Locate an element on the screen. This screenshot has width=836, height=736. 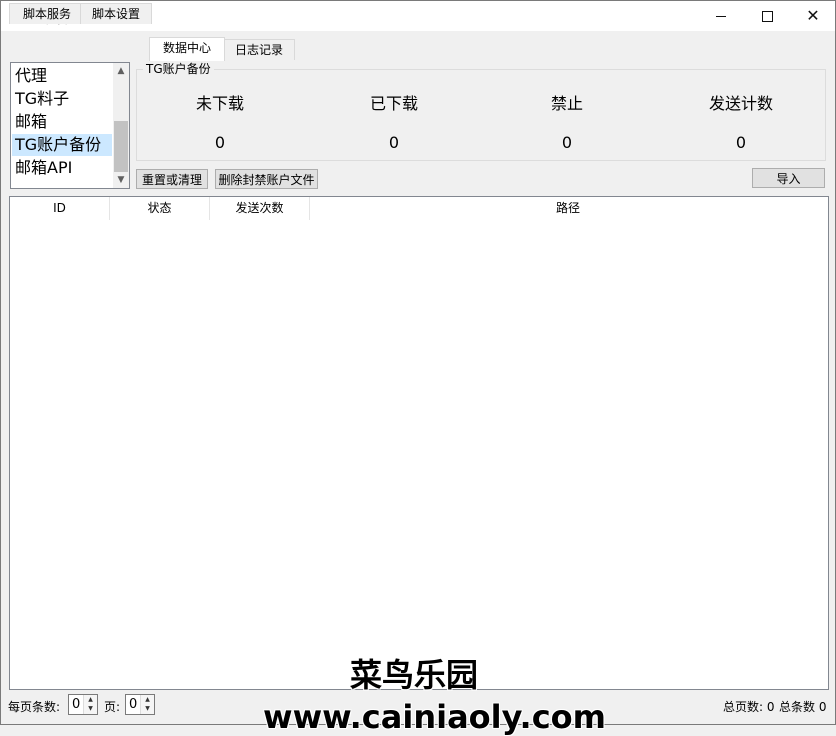
tab-log-records: 日志记录 is located at coordinates (259, 49).